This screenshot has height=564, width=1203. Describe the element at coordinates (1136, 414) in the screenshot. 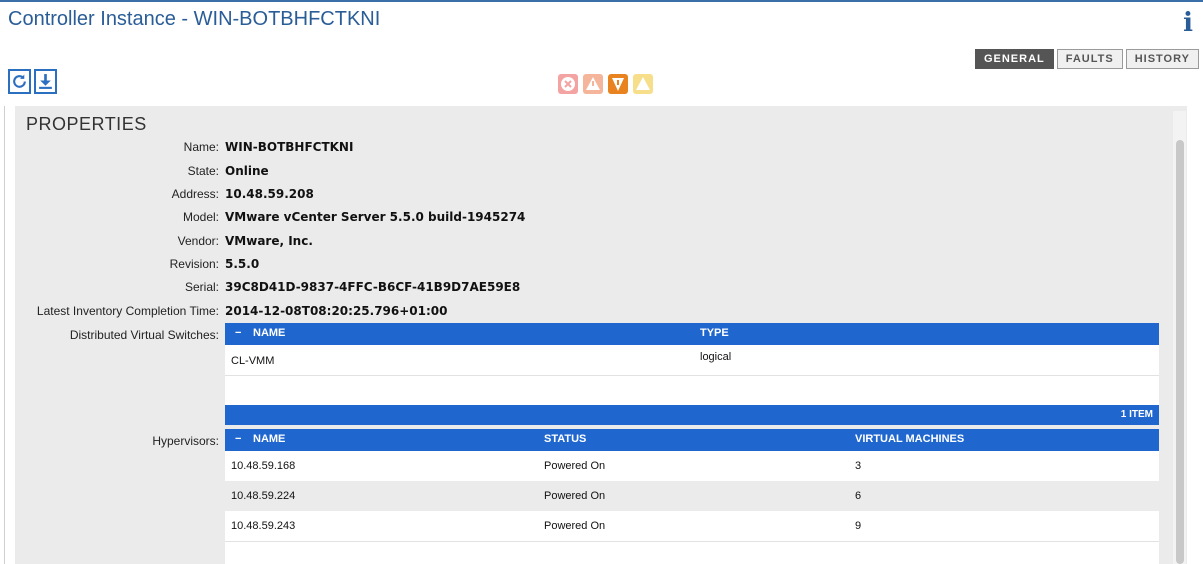

I see `dvs-item-count: 1 ITEM` at that location.